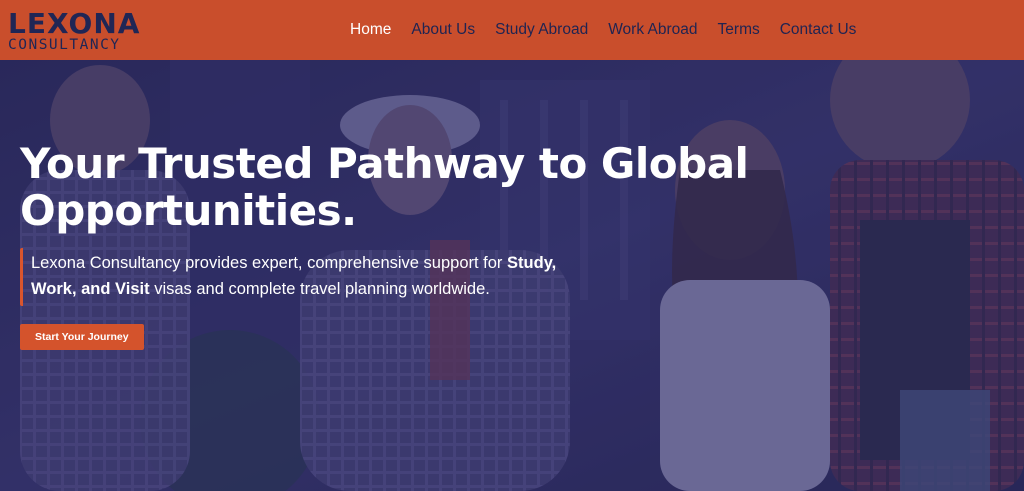 This screenshot has width=1024, height=491. What do you see at coordinates (443, 30) in the screenshot?
I see `nav-item-about-us: About Us` at bounding box center [443, 30].